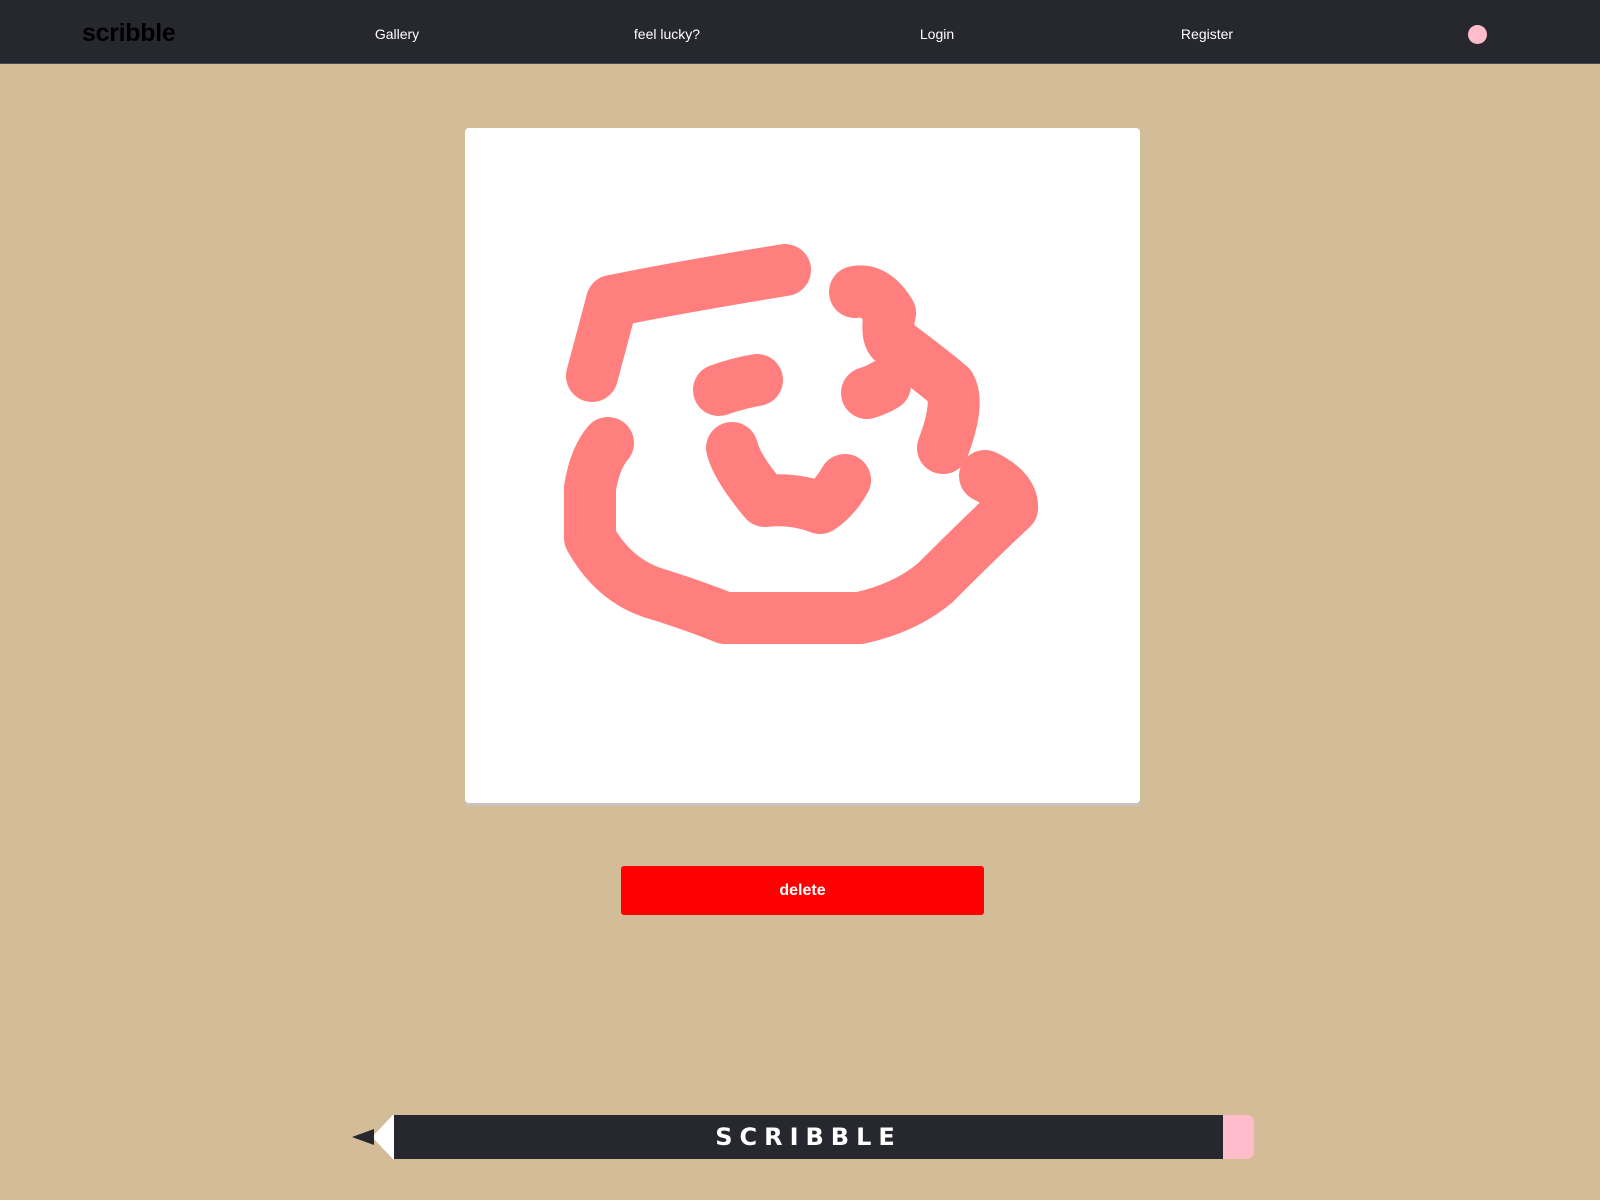 Image resolution: width=1600 pixels, height=1200 pixels. Describe the element at coordinates (382, 1137) in the screenshot. I see `pencil-wood-tip` at that location.